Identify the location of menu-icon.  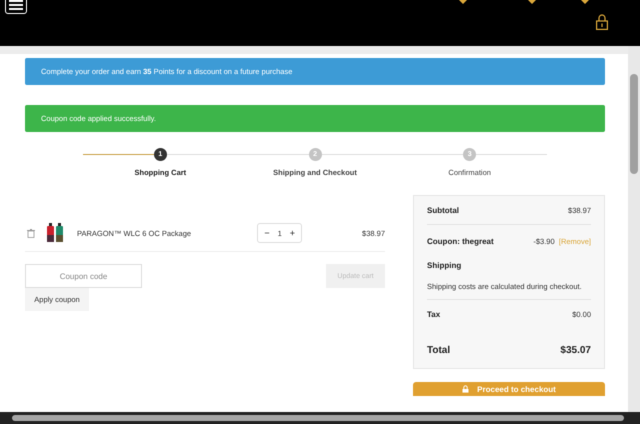
(16, 7).